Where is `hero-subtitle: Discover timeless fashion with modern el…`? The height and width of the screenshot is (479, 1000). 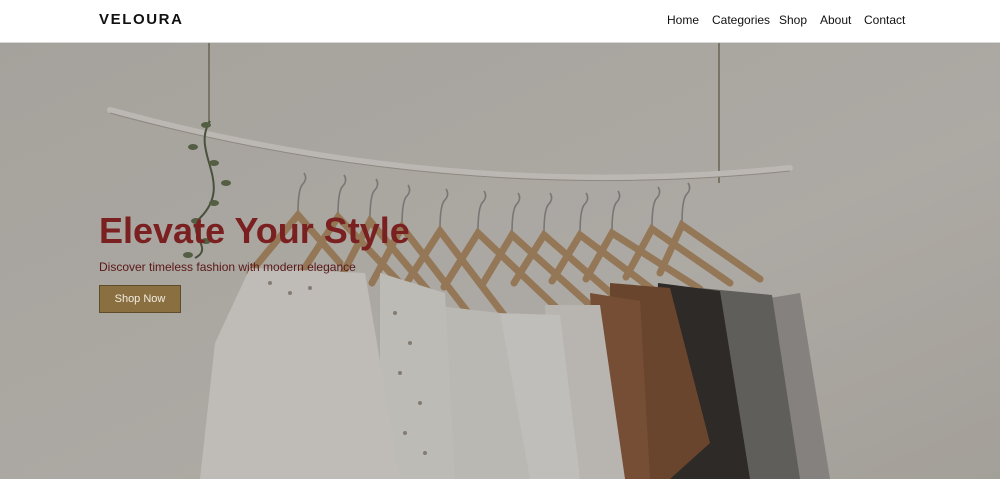 hero-subtitle: Discover timeless fashion with modern el… is located at coordinates (227, 267).